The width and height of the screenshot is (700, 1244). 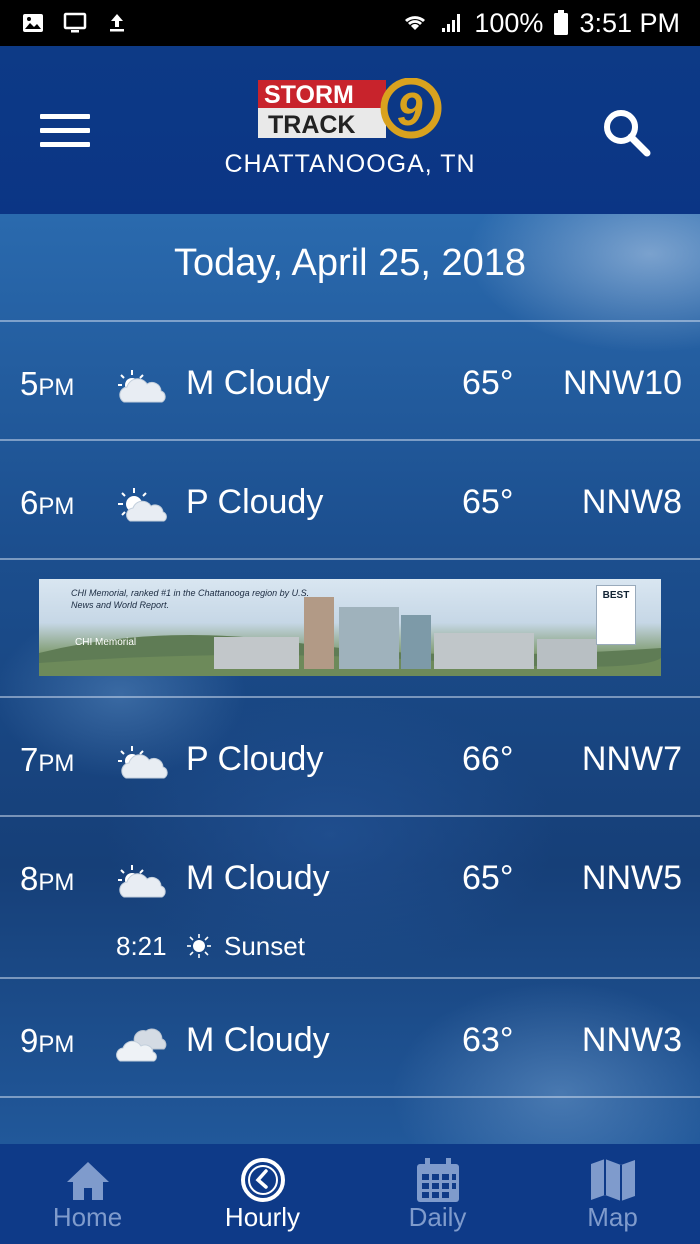 I want to click on svg-text: TRACK, so click(x=312, y=125).